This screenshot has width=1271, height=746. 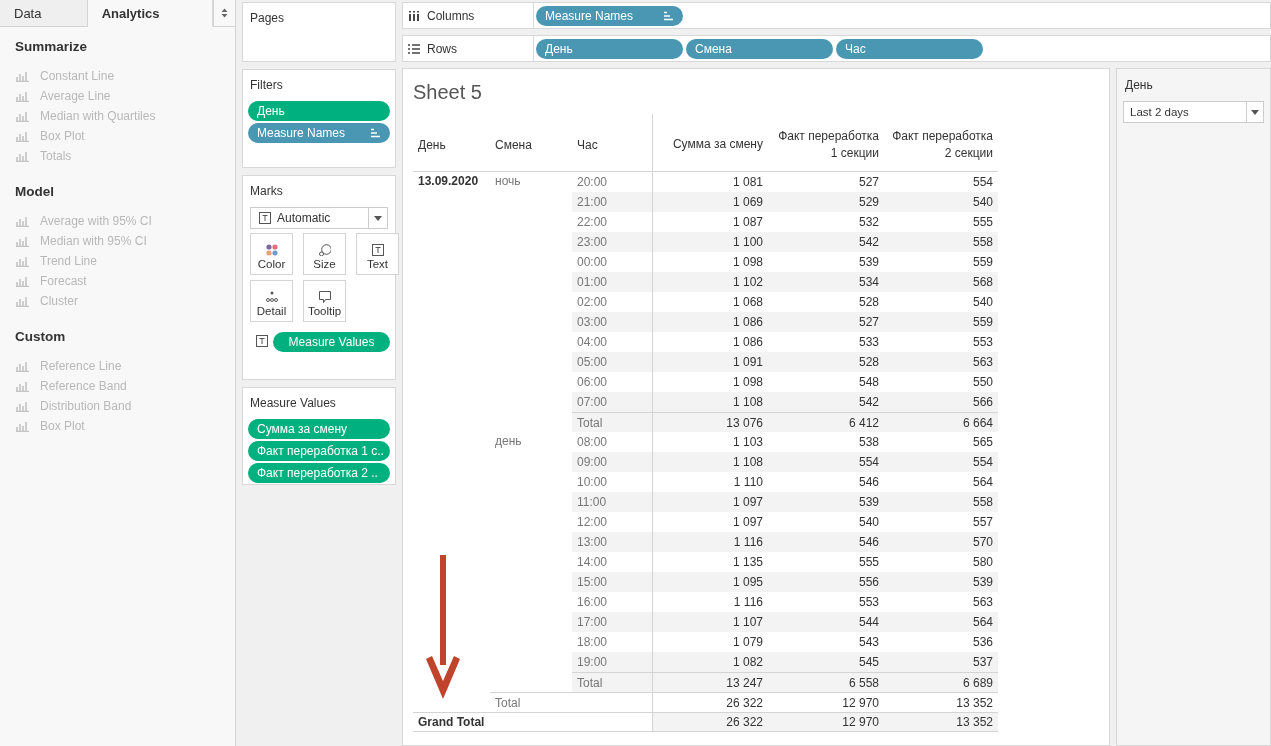 What do you see at coordinates (44, 13) in the screenshot?
I see `pane-tab: Data` at bounding box center [44, 13].